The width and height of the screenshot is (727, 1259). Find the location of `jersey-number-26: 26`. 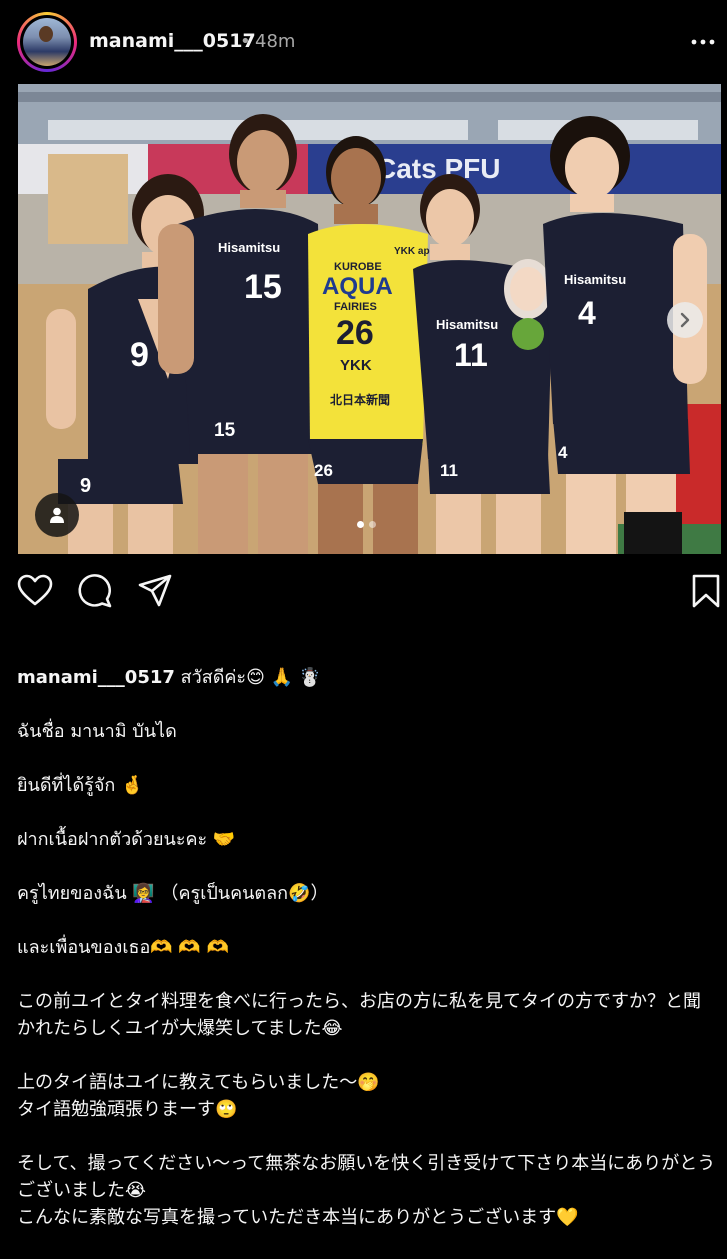

jersey-number-26: 26 is located at coordinates (355, 333).